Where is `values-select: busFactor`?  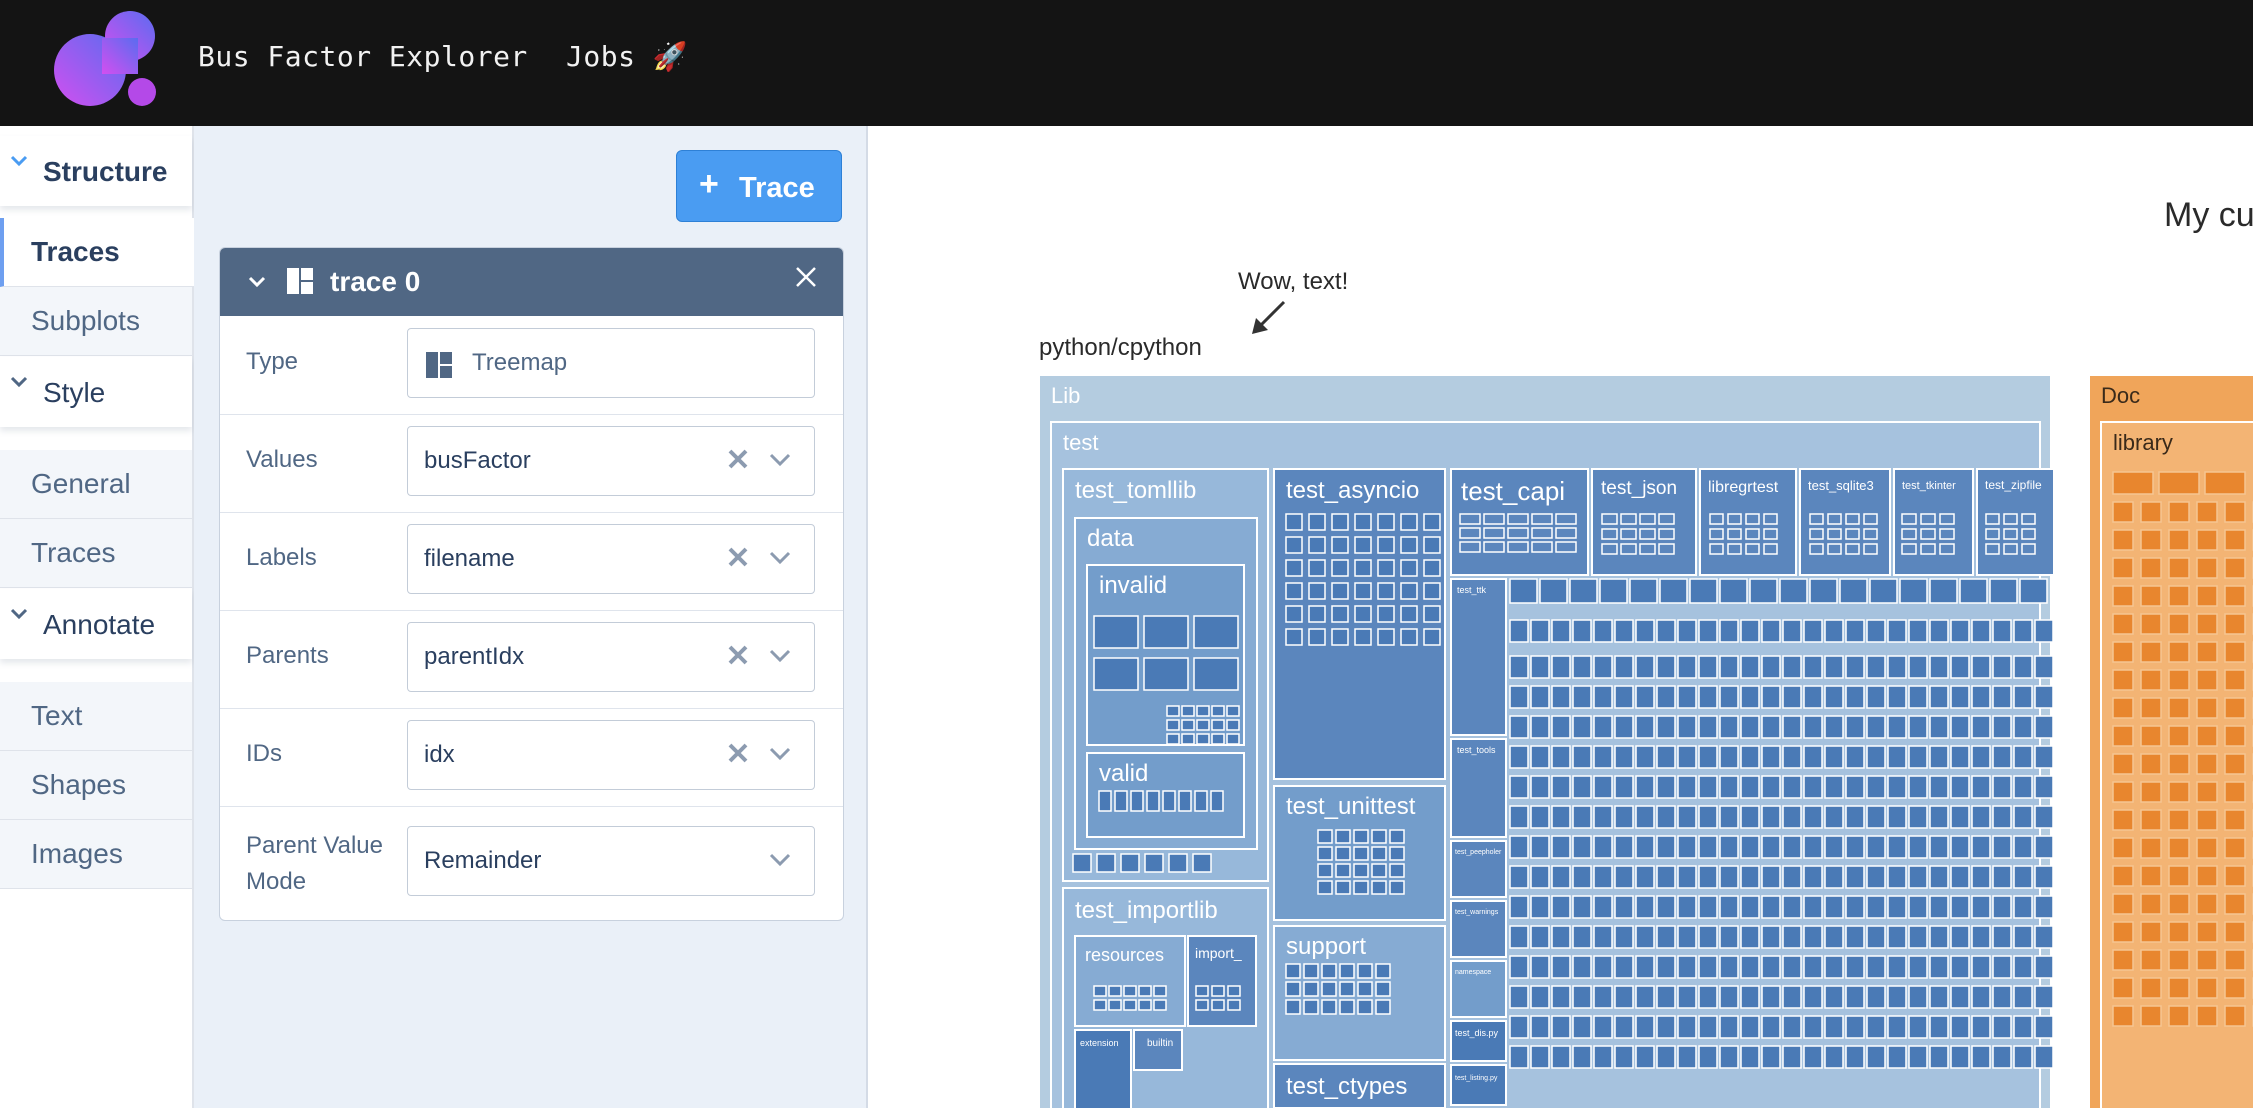 values-select: busFactor is located at coordinates (611, 461).